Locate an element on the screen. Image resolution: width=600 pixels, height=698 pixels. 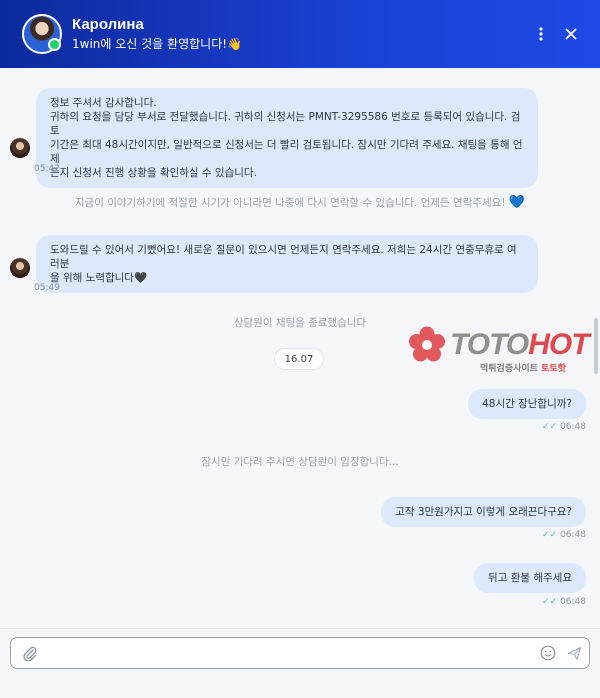
agent-info: Каролина 1win에 오신 것을 환영합니다!👋 is located at coordinates (299, 34).